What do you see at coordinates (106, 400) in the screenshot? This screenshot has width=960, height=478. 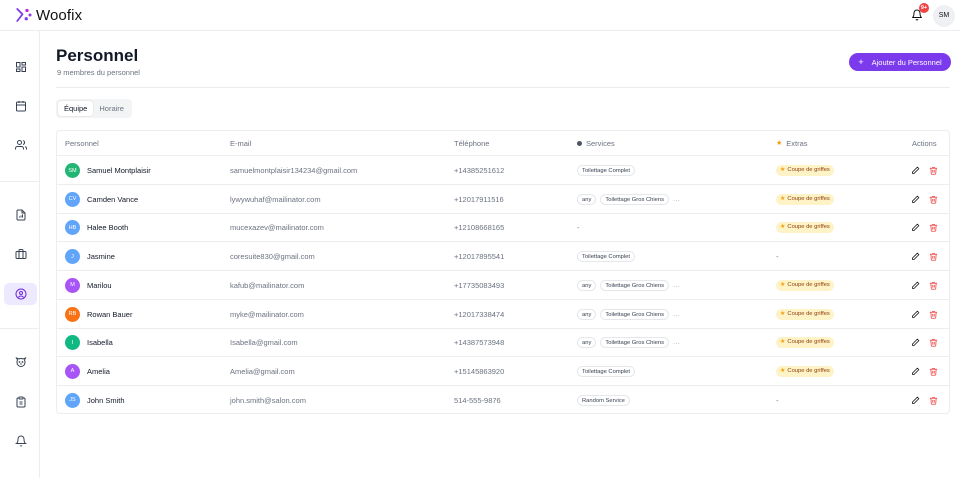 I see `personnel-name: John Smith` at bounding box center [106, 400].